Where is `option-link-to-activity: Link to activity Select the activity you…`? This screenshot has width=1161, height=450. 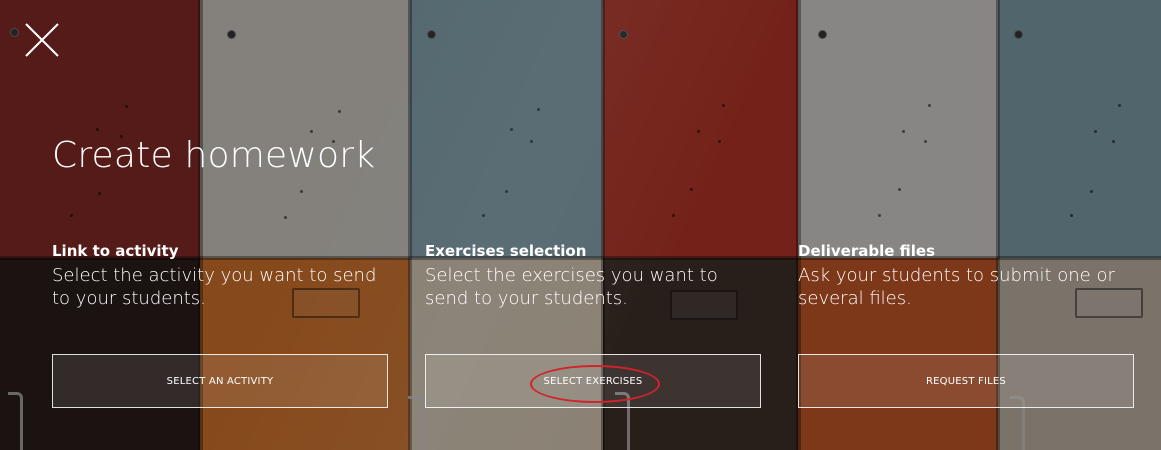 option-link-to-activity: Link to activity Select the activity you… is located at coordinates (220, 325).